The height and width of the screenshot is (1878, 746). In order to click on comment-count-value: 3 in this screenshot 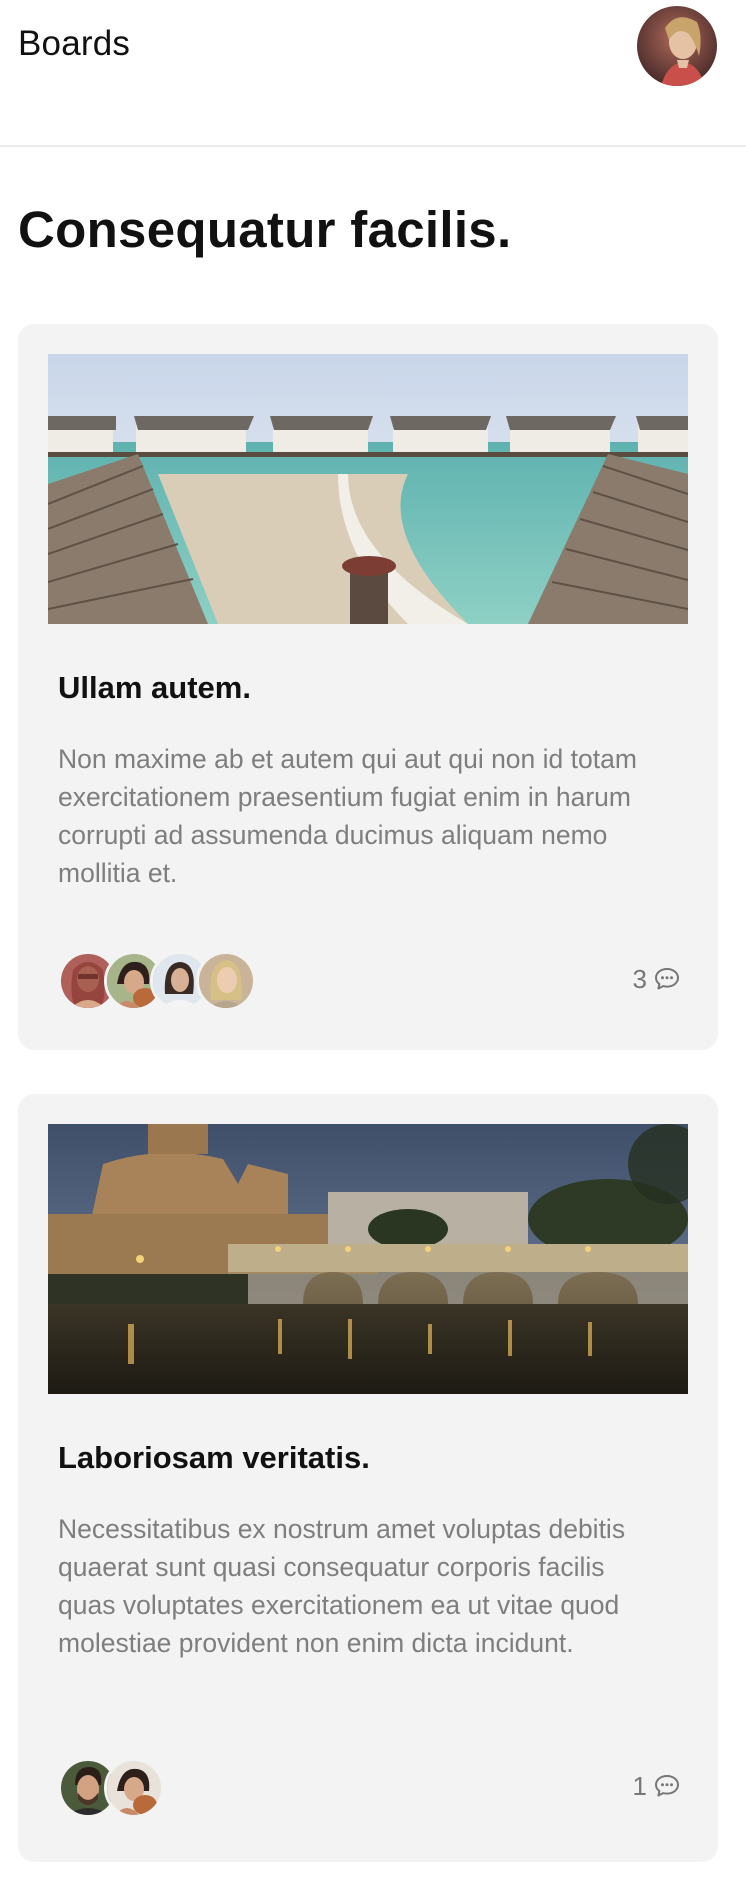, I will do `click(639, 978)`.